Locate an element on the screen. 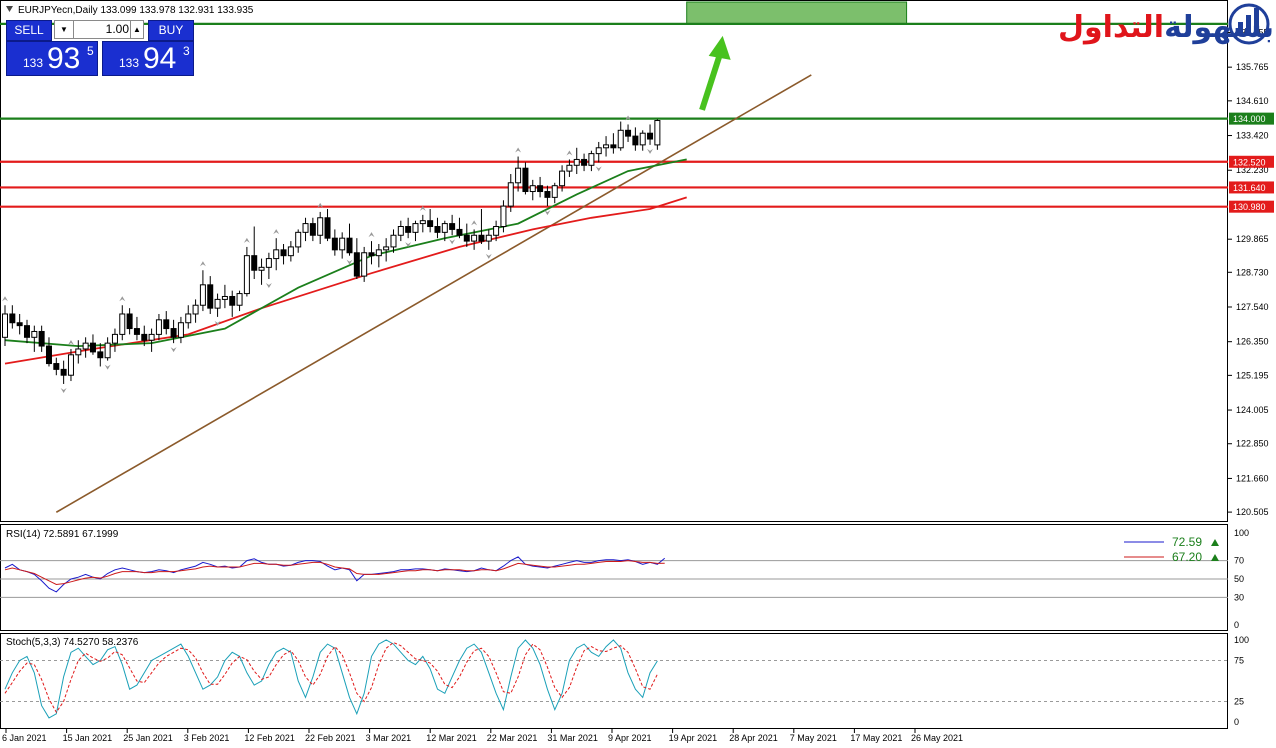 The image size is (1276, 748). x-tick-label: 28 Apr 2021 is located at coordinates (753, 738).